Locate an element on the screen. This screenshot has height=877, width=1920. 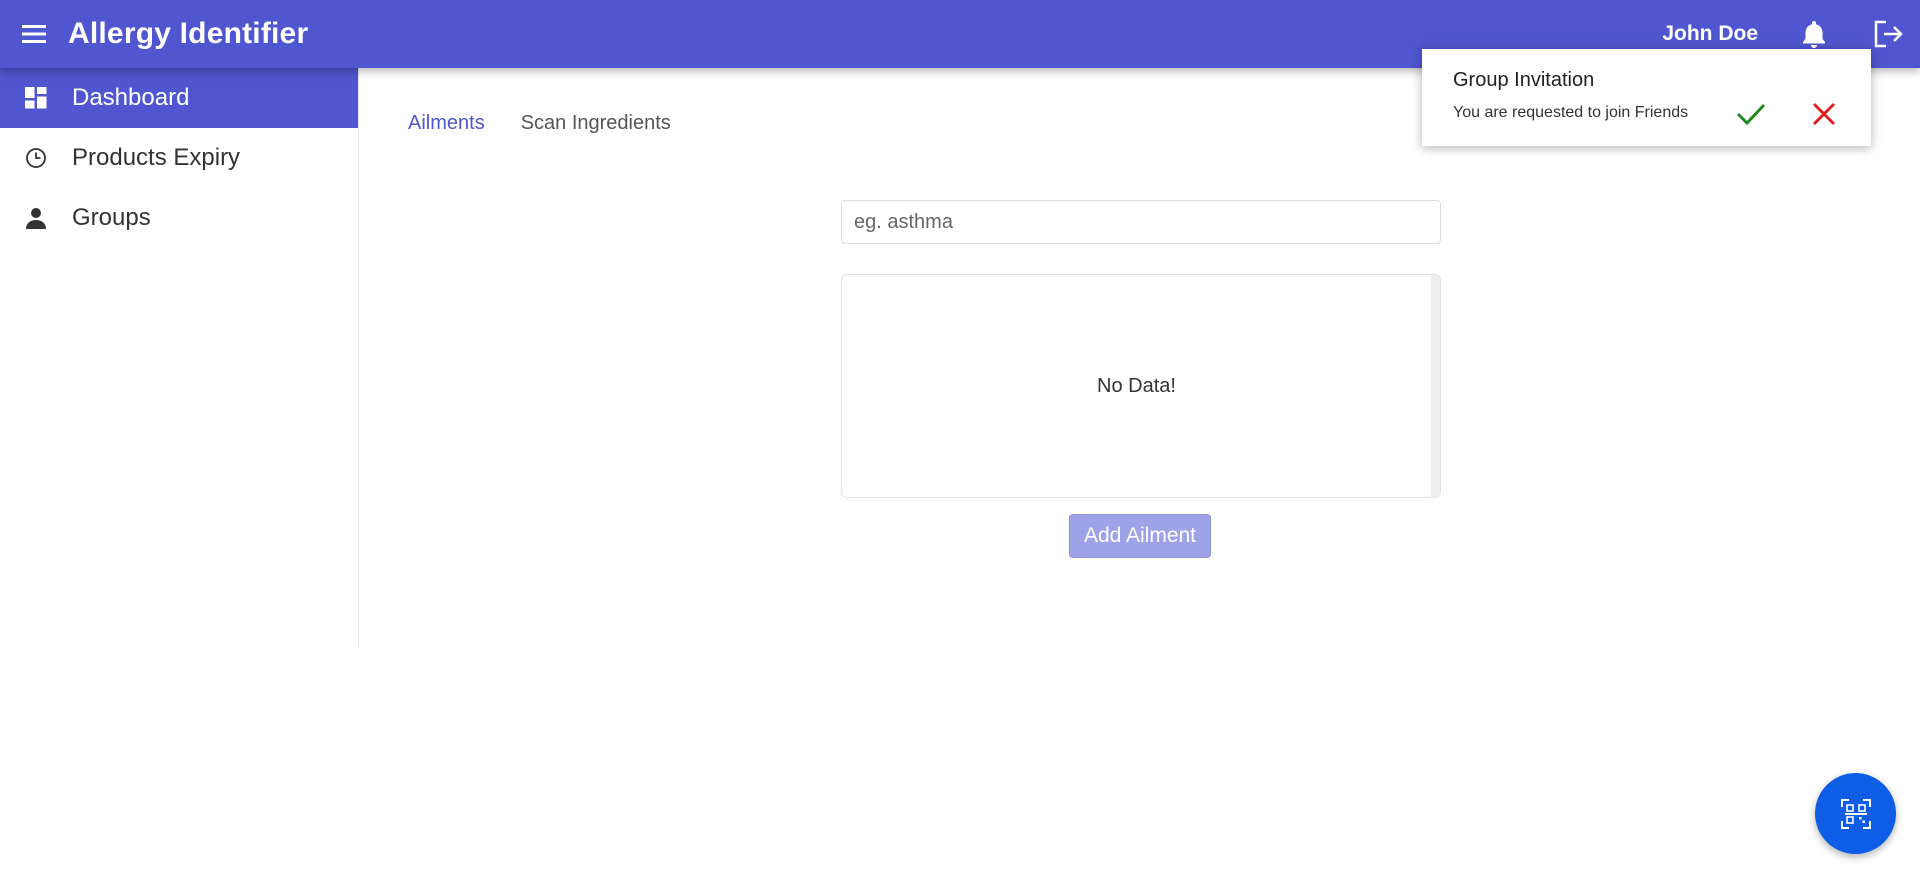
hamburger-icon is located at coordinates (34, 34).